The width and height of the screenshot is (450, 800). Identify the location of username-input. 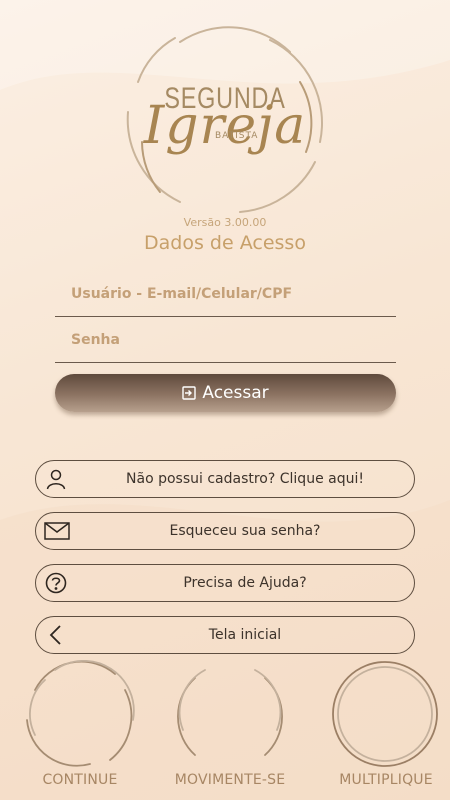
(225, 294).